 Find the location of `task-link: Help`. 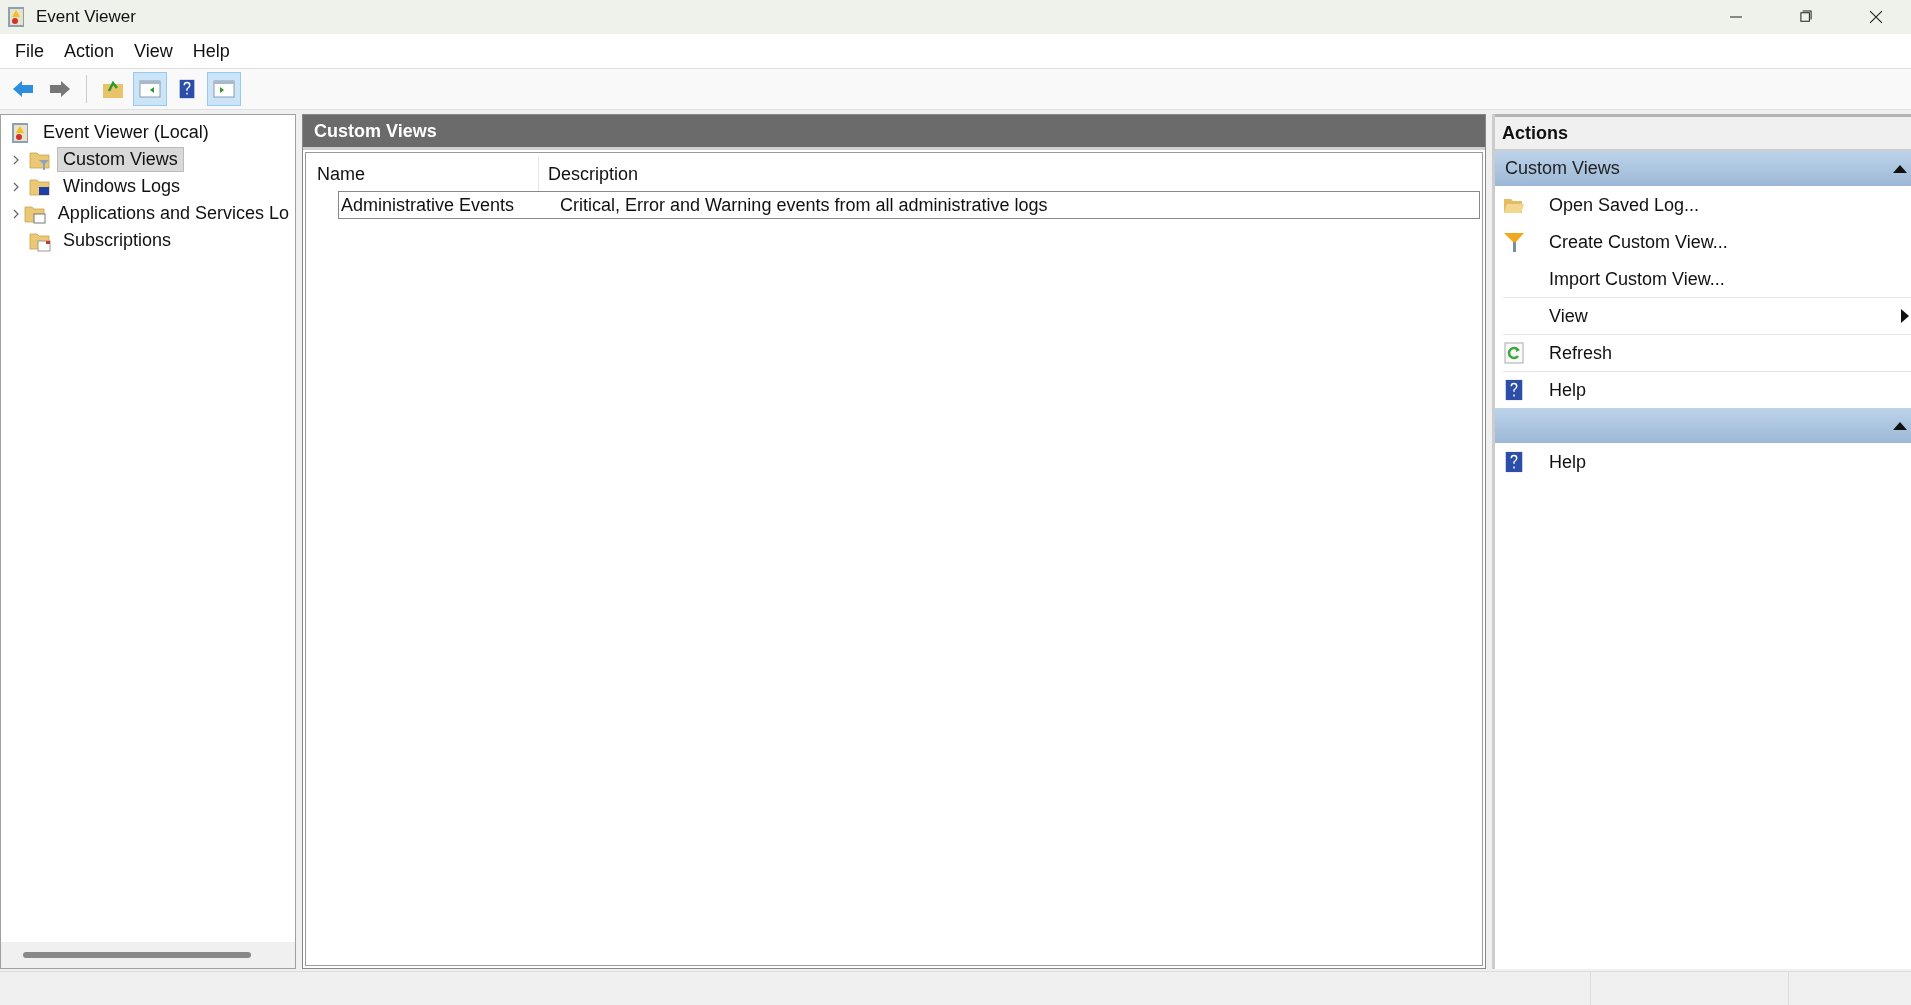

task-link: Help is located at coordinates (1707, 461).